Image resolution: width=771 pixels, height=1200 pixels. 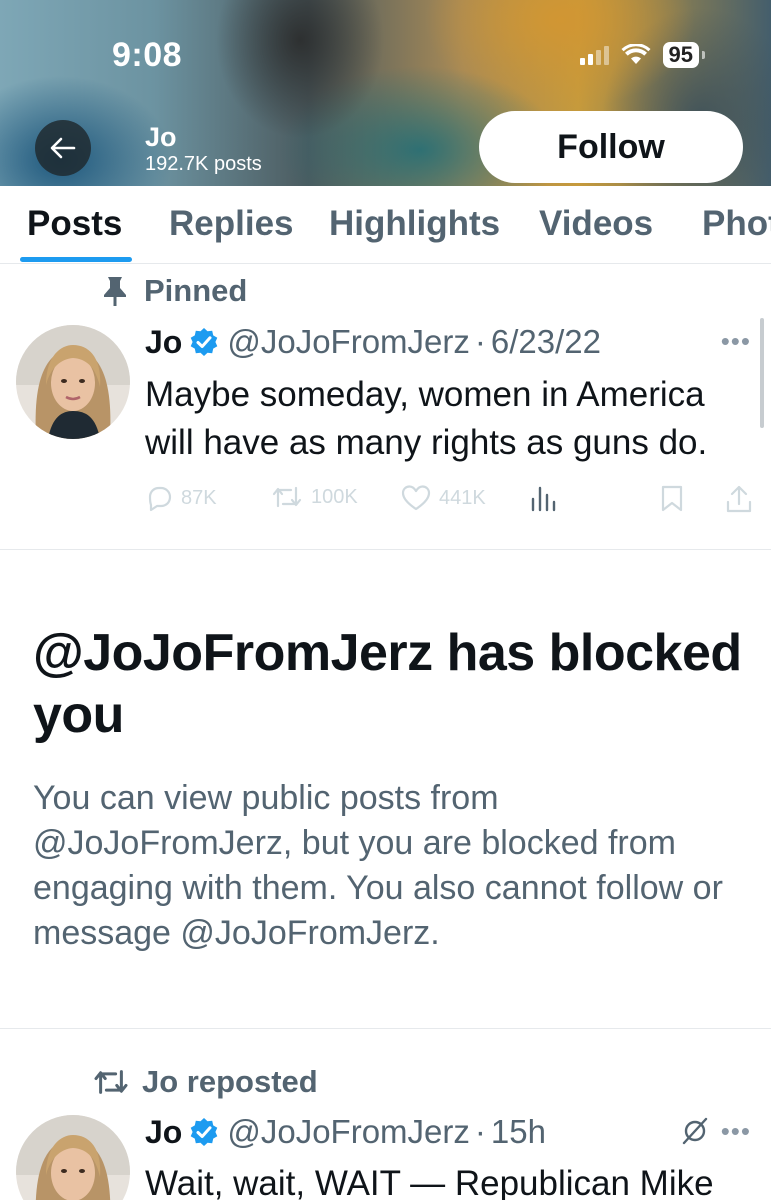 I want to click on tweet-actions: 87K 100K 441K, so click(x=450, y=502).